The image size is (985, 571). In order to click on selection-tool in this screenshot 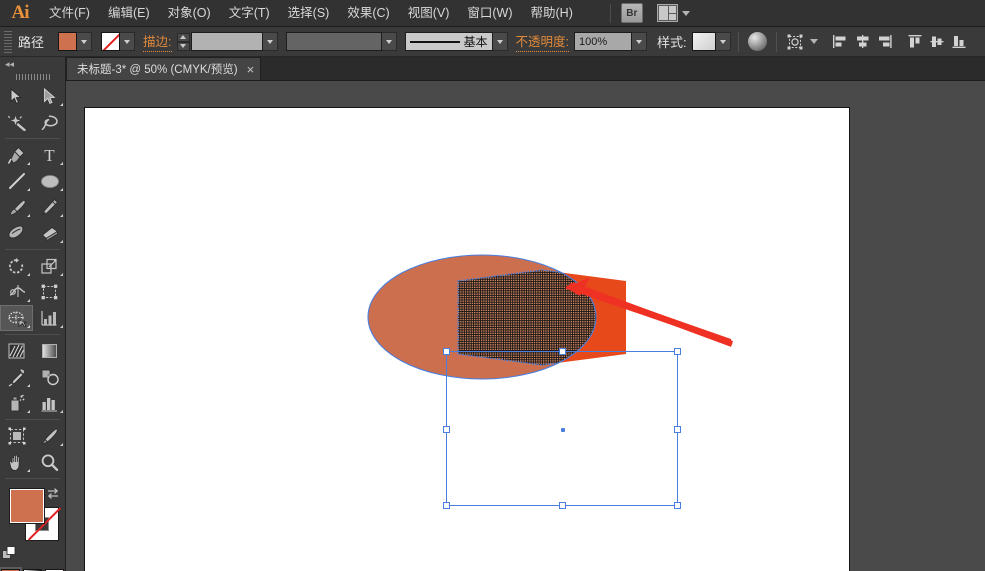, I will do `click(16, 96)`.